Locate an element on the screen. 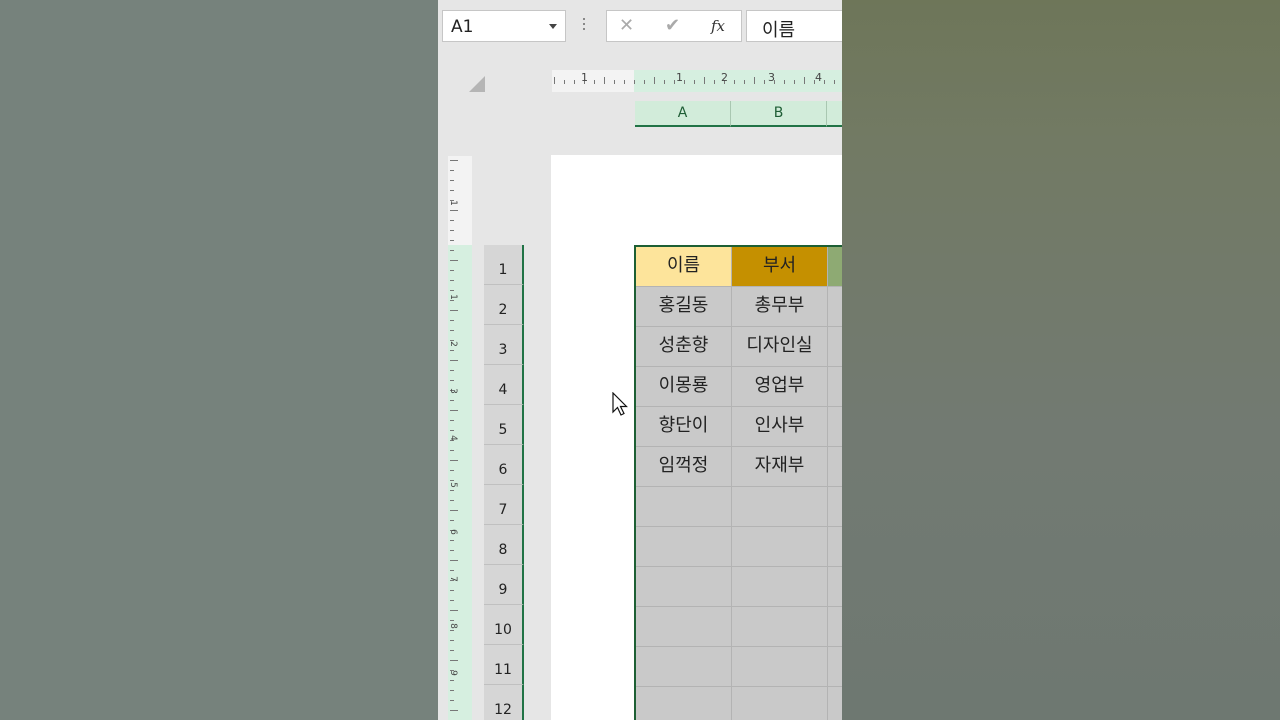  row-header: 8 is located at coordinates (504, 545).